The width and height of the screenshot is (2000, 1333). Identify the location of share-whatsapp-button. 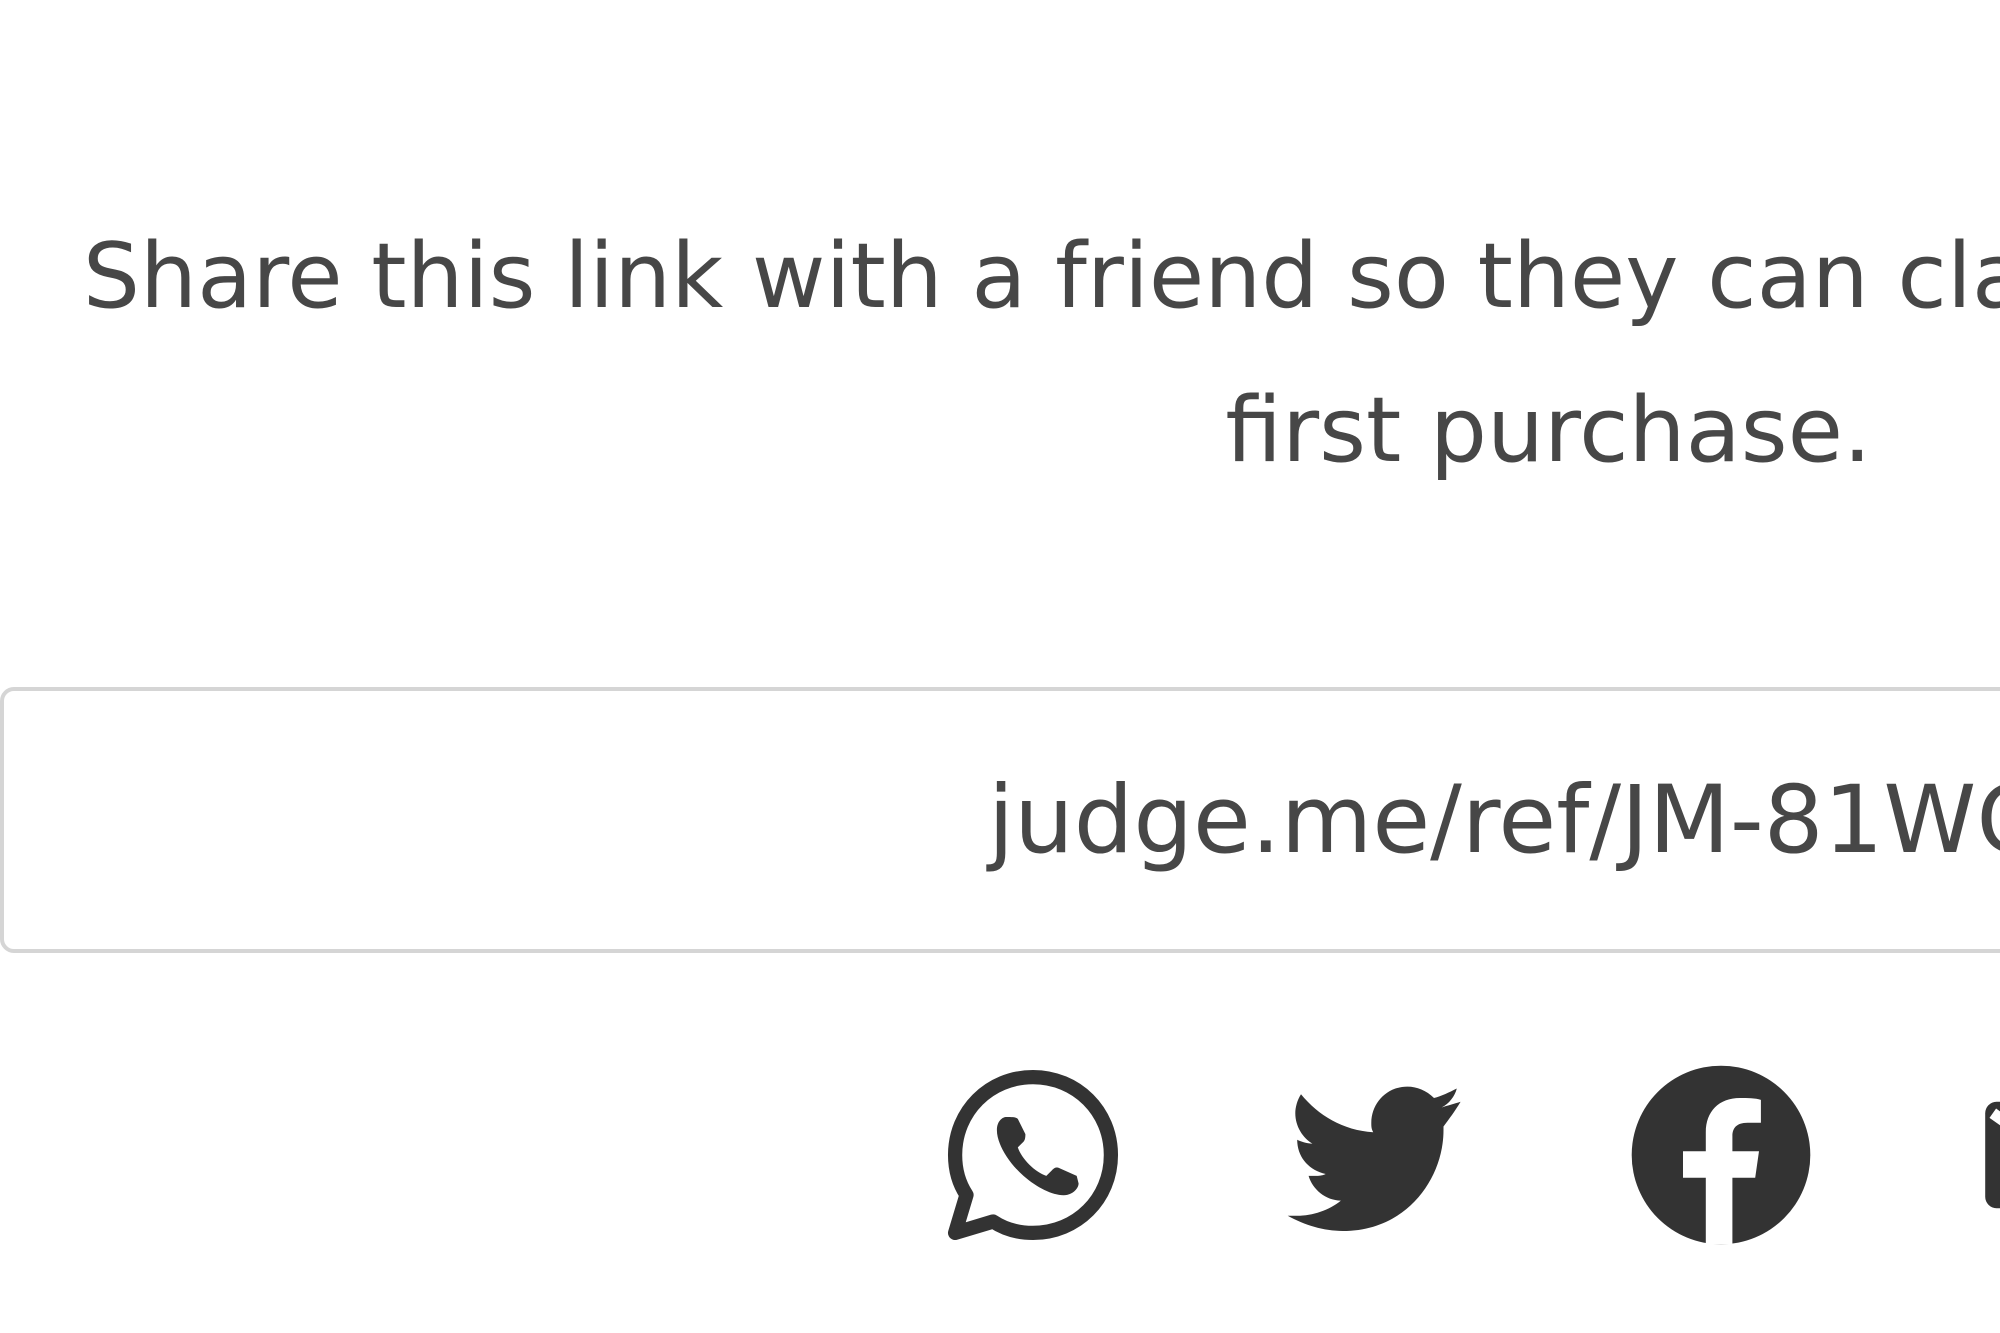
(1033, 1155).